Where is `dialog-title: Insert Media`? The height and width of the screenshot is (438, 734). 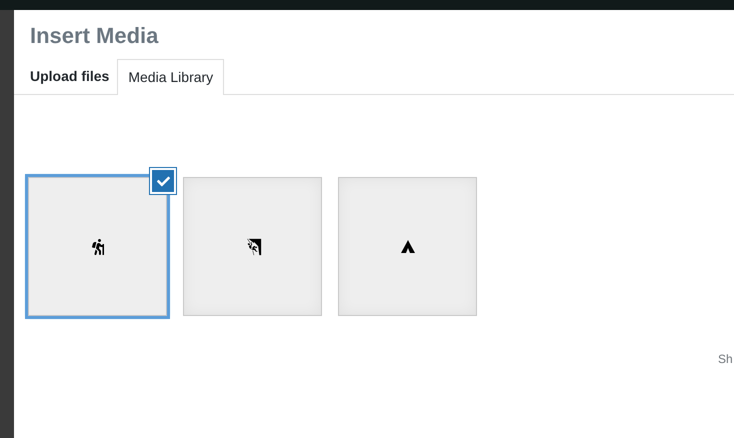
dialog-title: Insert Media is located at coordinates (95, 36).